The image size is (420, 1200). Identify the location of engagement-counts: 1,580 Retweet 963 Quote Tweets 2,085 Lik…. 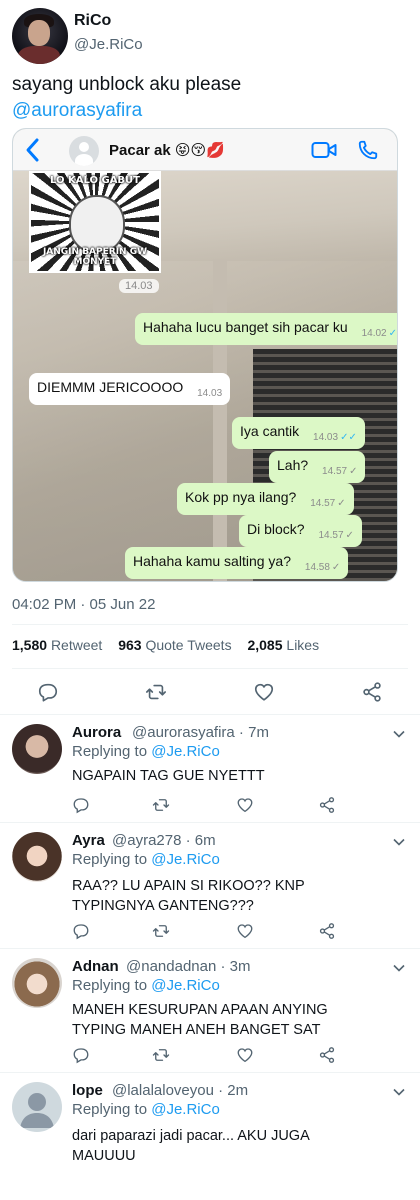
(171, 645).